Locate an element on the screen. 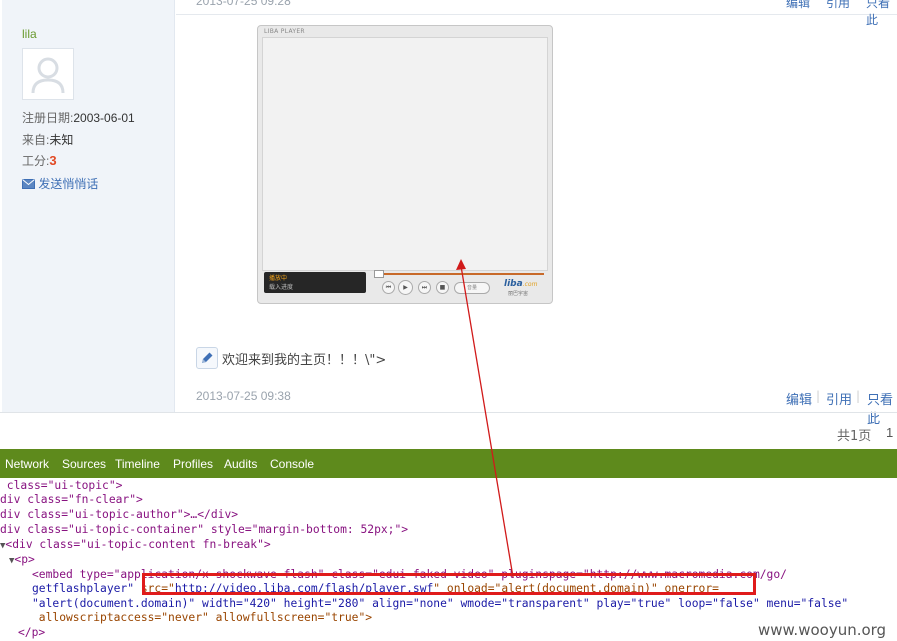 Image resolution: width=897 pixels, height=641 pixels. only-author-link: 只看此 is located at coordinates (882, 408).